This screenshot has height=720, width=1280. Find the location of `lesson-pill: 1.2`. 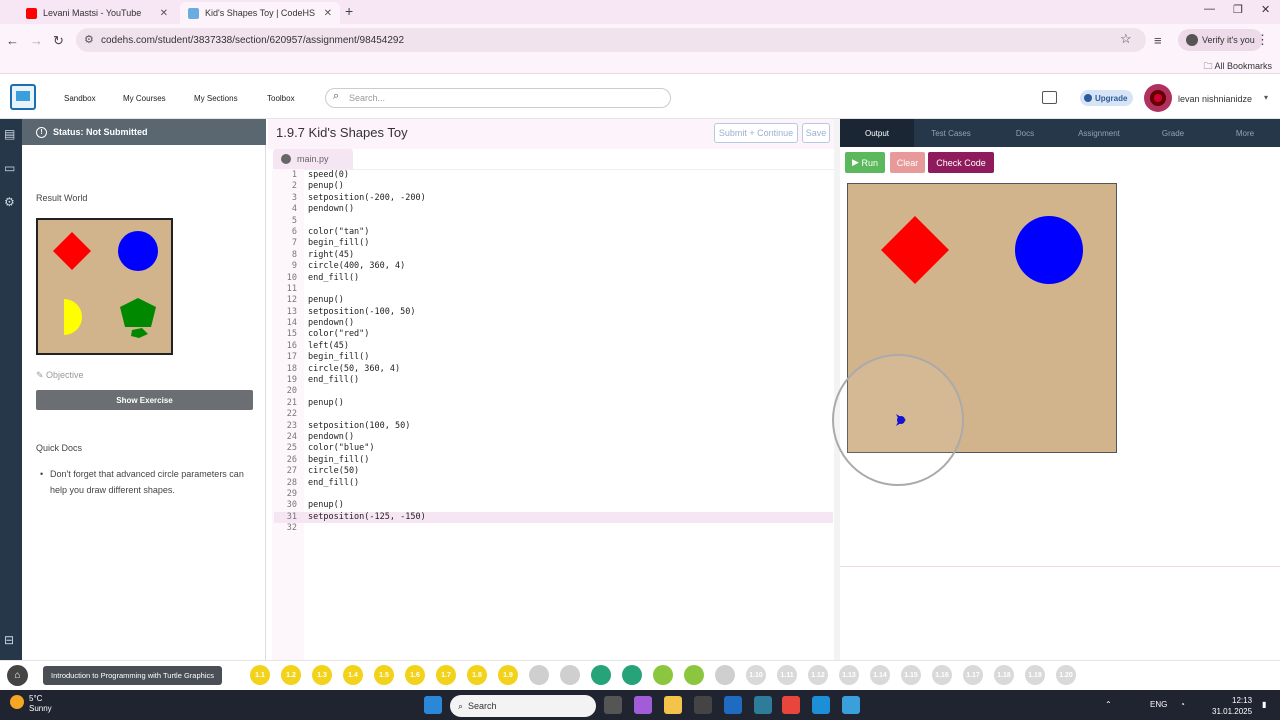

lesson-pill: 1.2 is located at coordinates (291, 675).